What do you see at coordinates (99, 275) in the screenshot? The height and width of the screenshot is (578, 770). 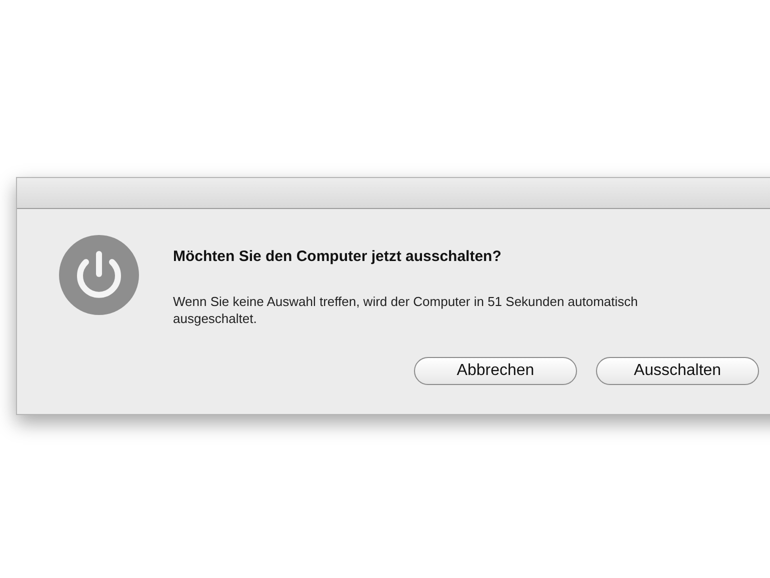 I see `power-icon` at bounding box center [99, 275].